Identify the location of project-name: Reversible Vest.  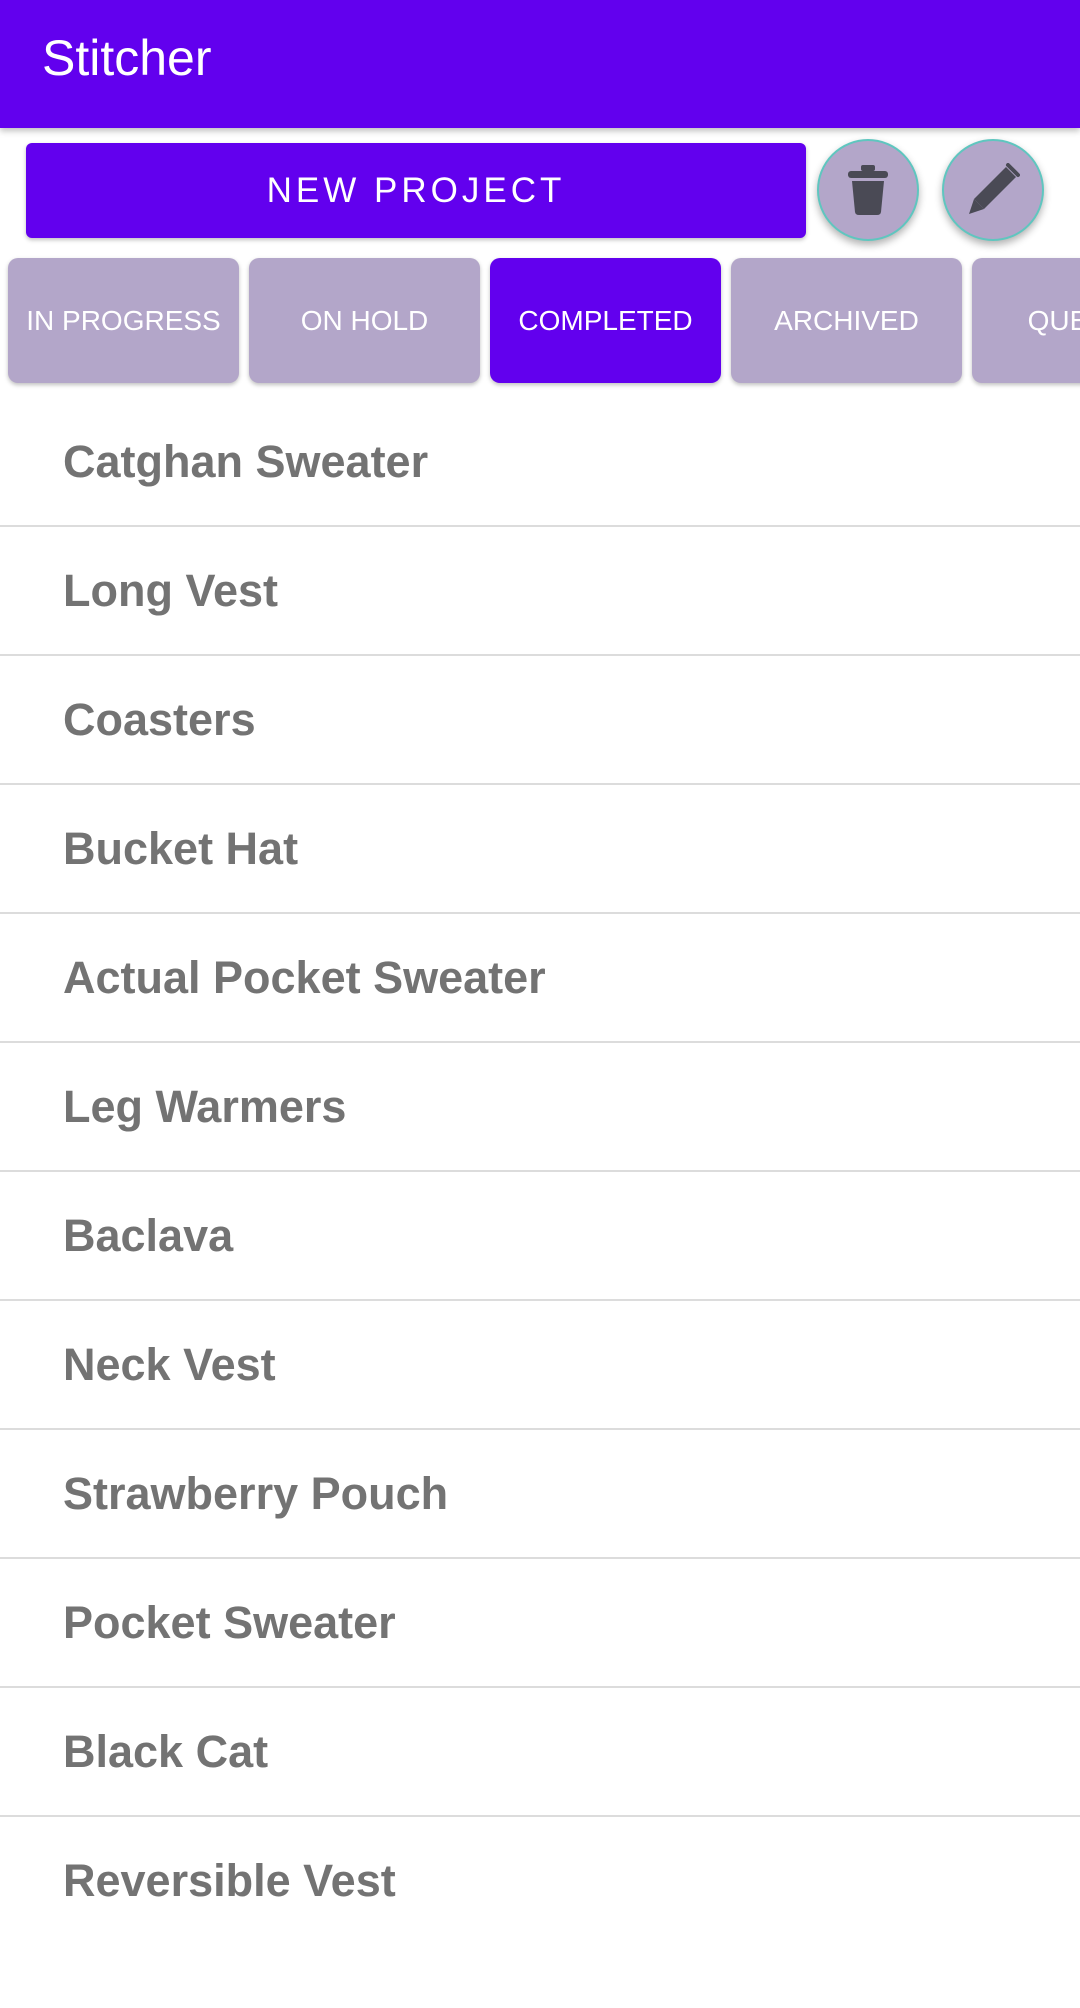
(229, 1880).